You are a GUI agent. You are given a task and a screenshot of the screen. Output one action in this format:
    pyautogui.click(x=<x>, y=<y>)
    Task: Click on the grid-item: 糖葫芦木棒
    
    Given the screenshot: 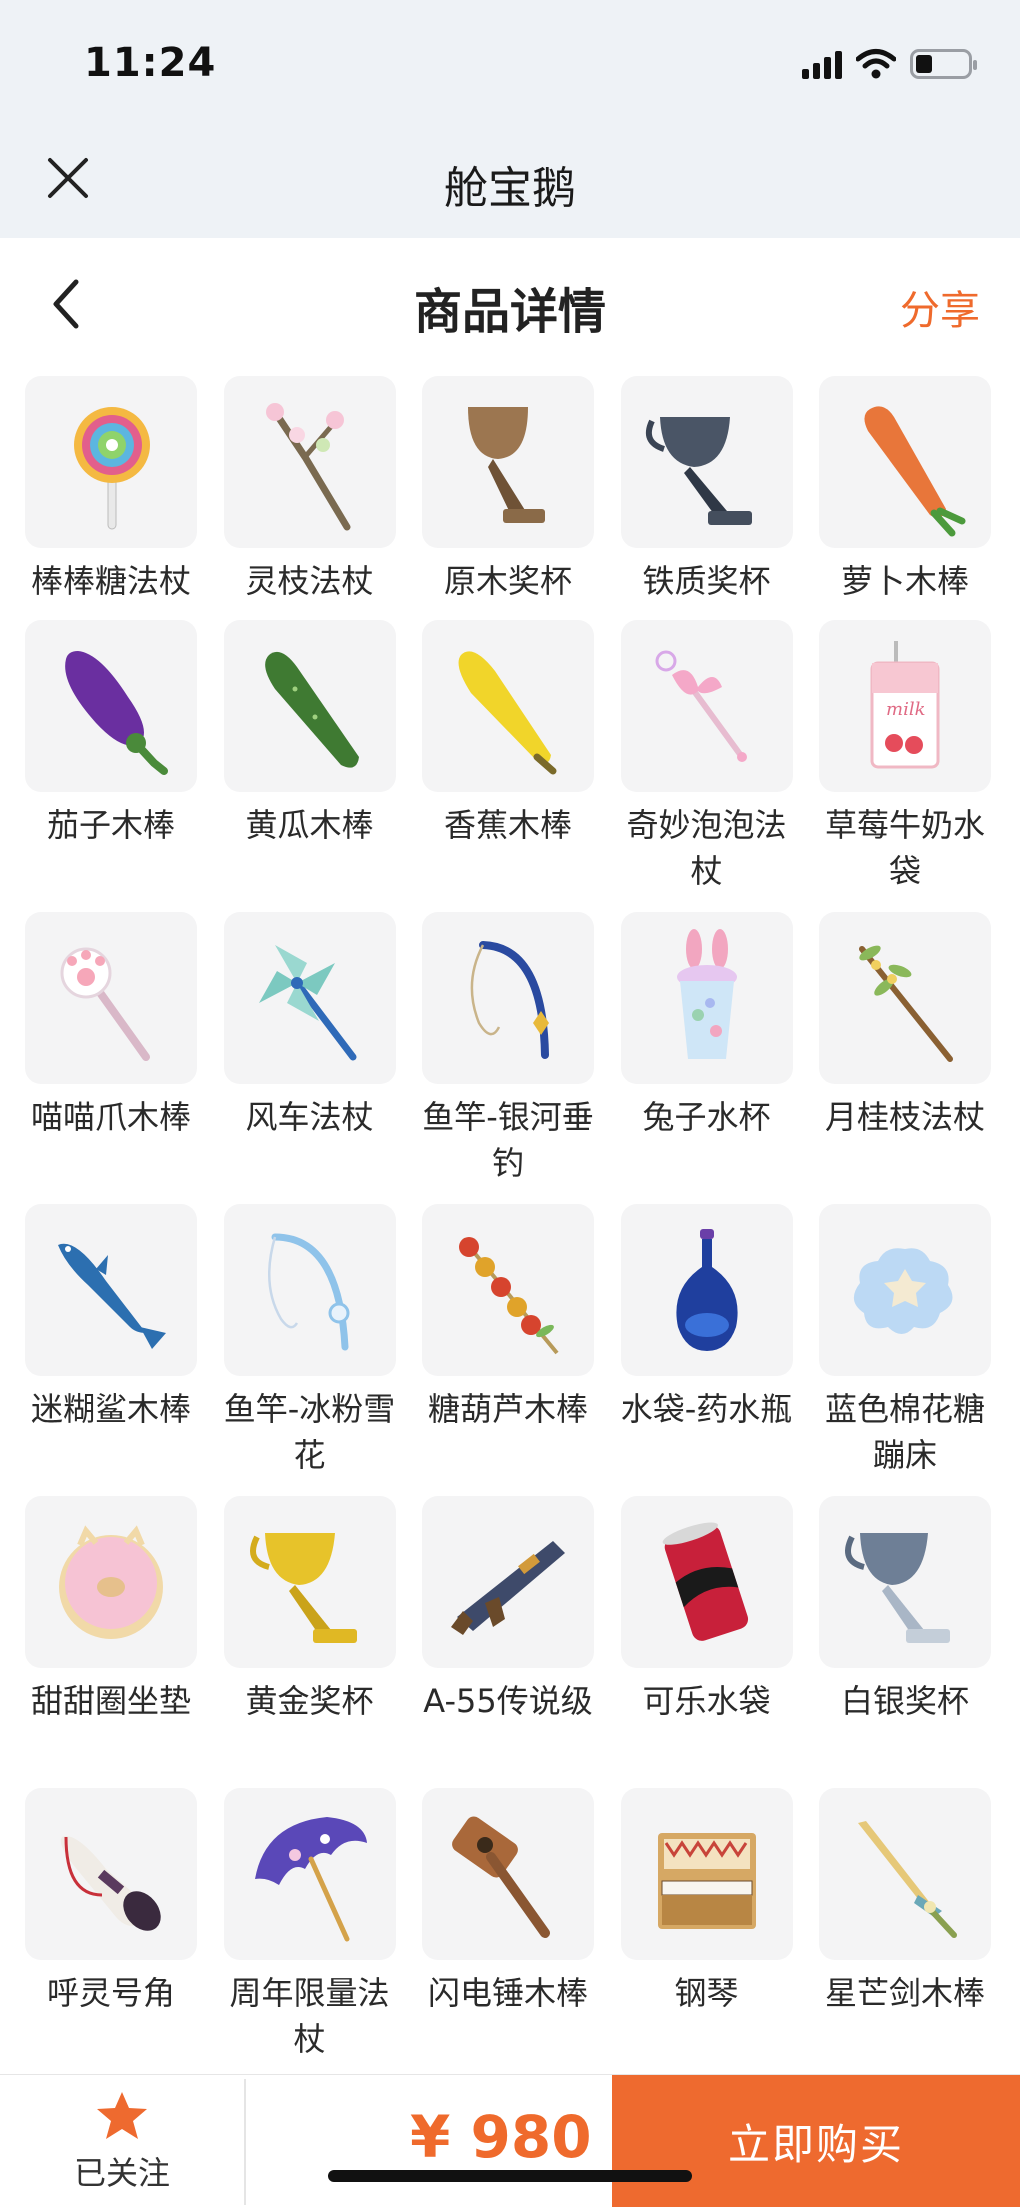 What is the action you would take?
    pyautogui.click(x=508, y=1350)
    